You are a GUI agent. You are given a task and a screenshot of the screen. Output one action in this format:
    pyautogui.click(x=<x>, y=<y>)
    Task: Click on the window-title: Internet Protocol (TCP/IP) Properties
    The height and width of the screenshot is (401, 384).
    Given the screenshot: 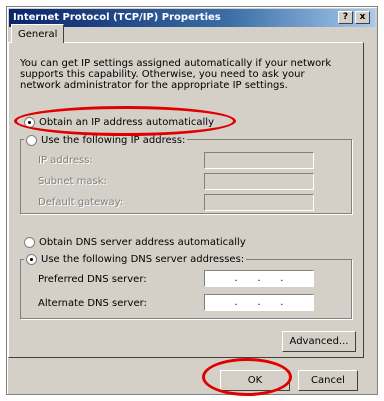 What is the action you would take?
    pyautogui.click(x=117, y=17)
    